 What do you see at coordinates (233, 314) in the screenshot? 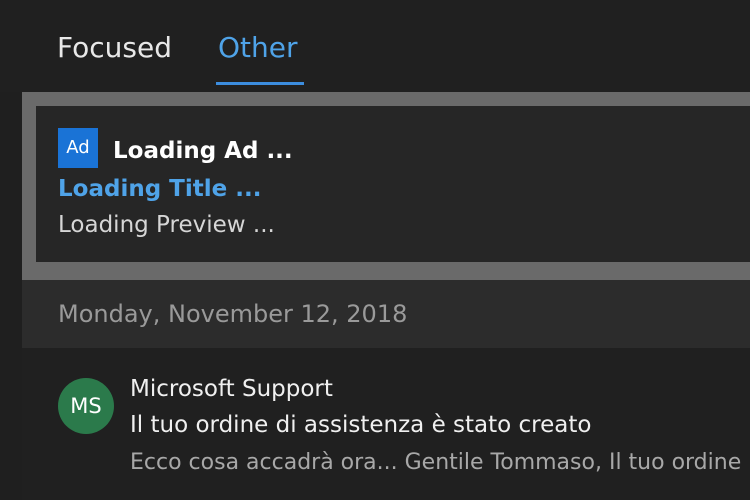
I see `date-group-label: Monday, November 12, 2018` at bounding box center [233, 314].